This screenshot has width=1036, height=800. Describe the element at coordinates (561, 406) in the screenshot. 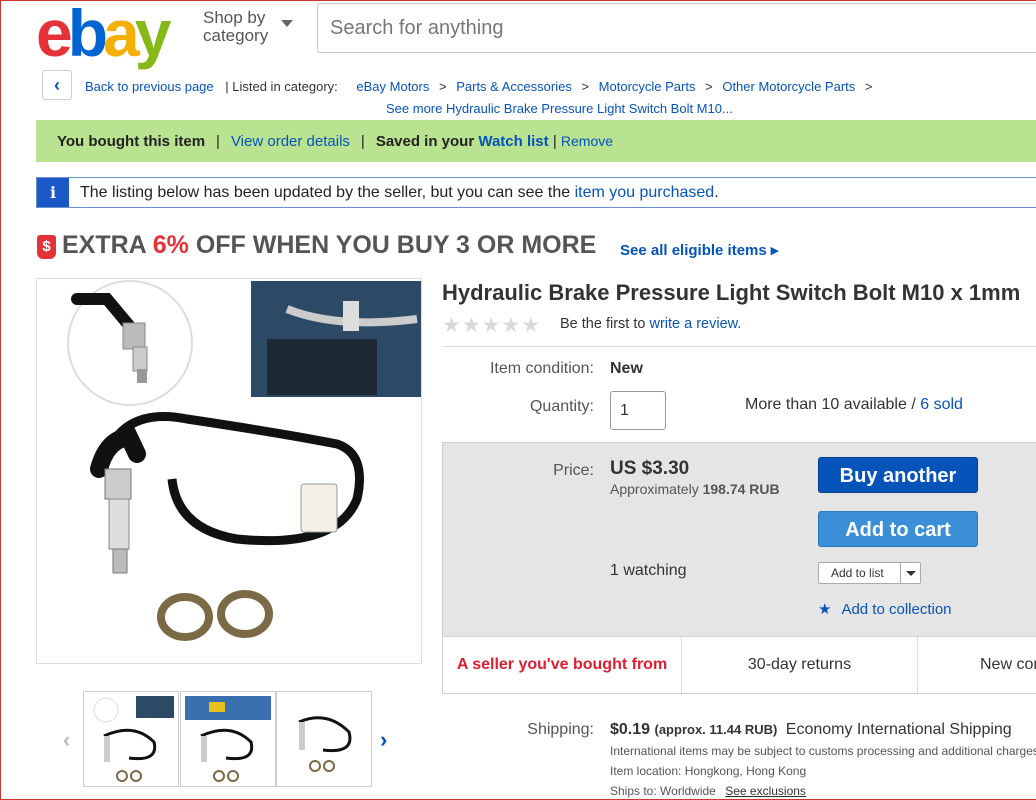

I see `quantity-label: Quantity:` at that location.